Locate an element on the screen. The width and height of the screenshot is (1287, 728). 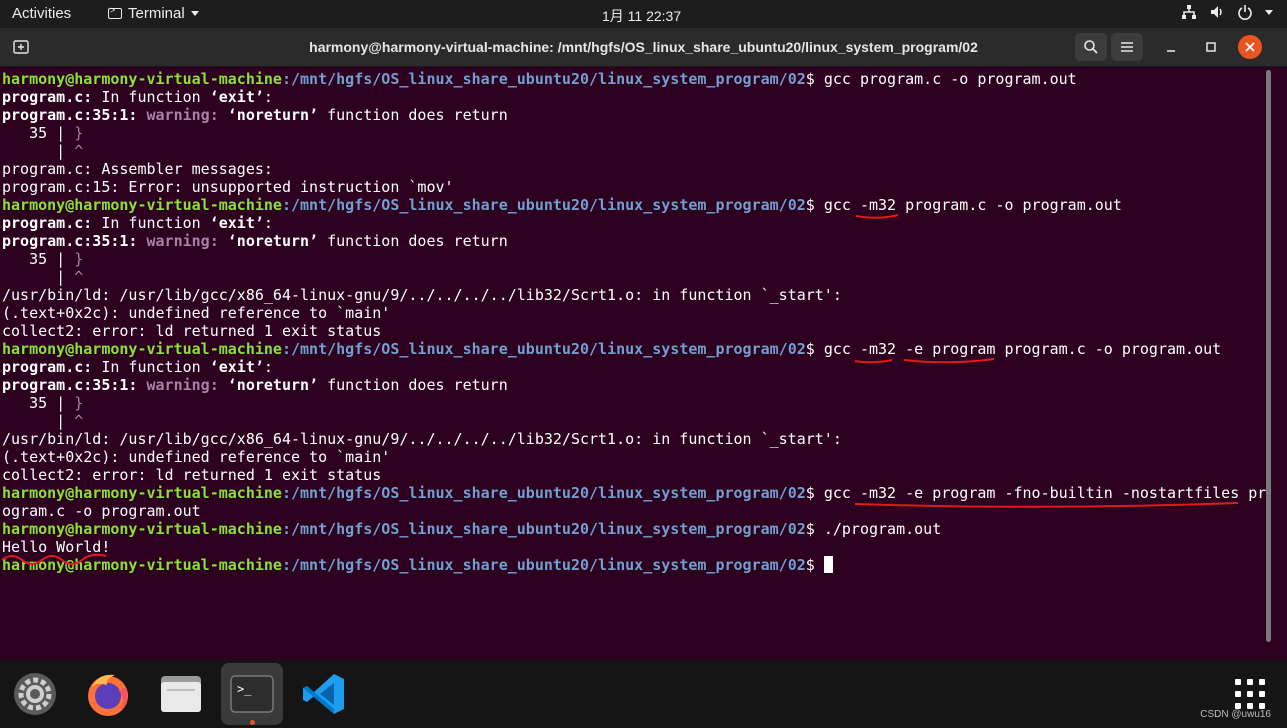
volume-icon is located at coordinates (1217, 12).